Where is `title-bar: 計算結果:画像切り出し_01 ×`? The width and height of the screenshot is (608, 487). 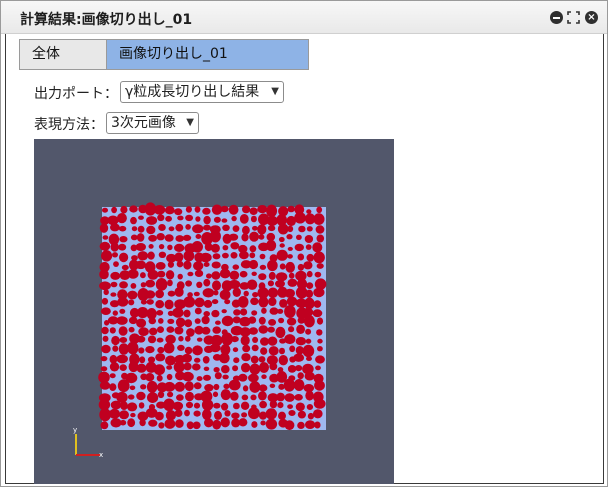
title-bar: 計算結果:画像切り出し_01 × is located at coordinates (304, 17).